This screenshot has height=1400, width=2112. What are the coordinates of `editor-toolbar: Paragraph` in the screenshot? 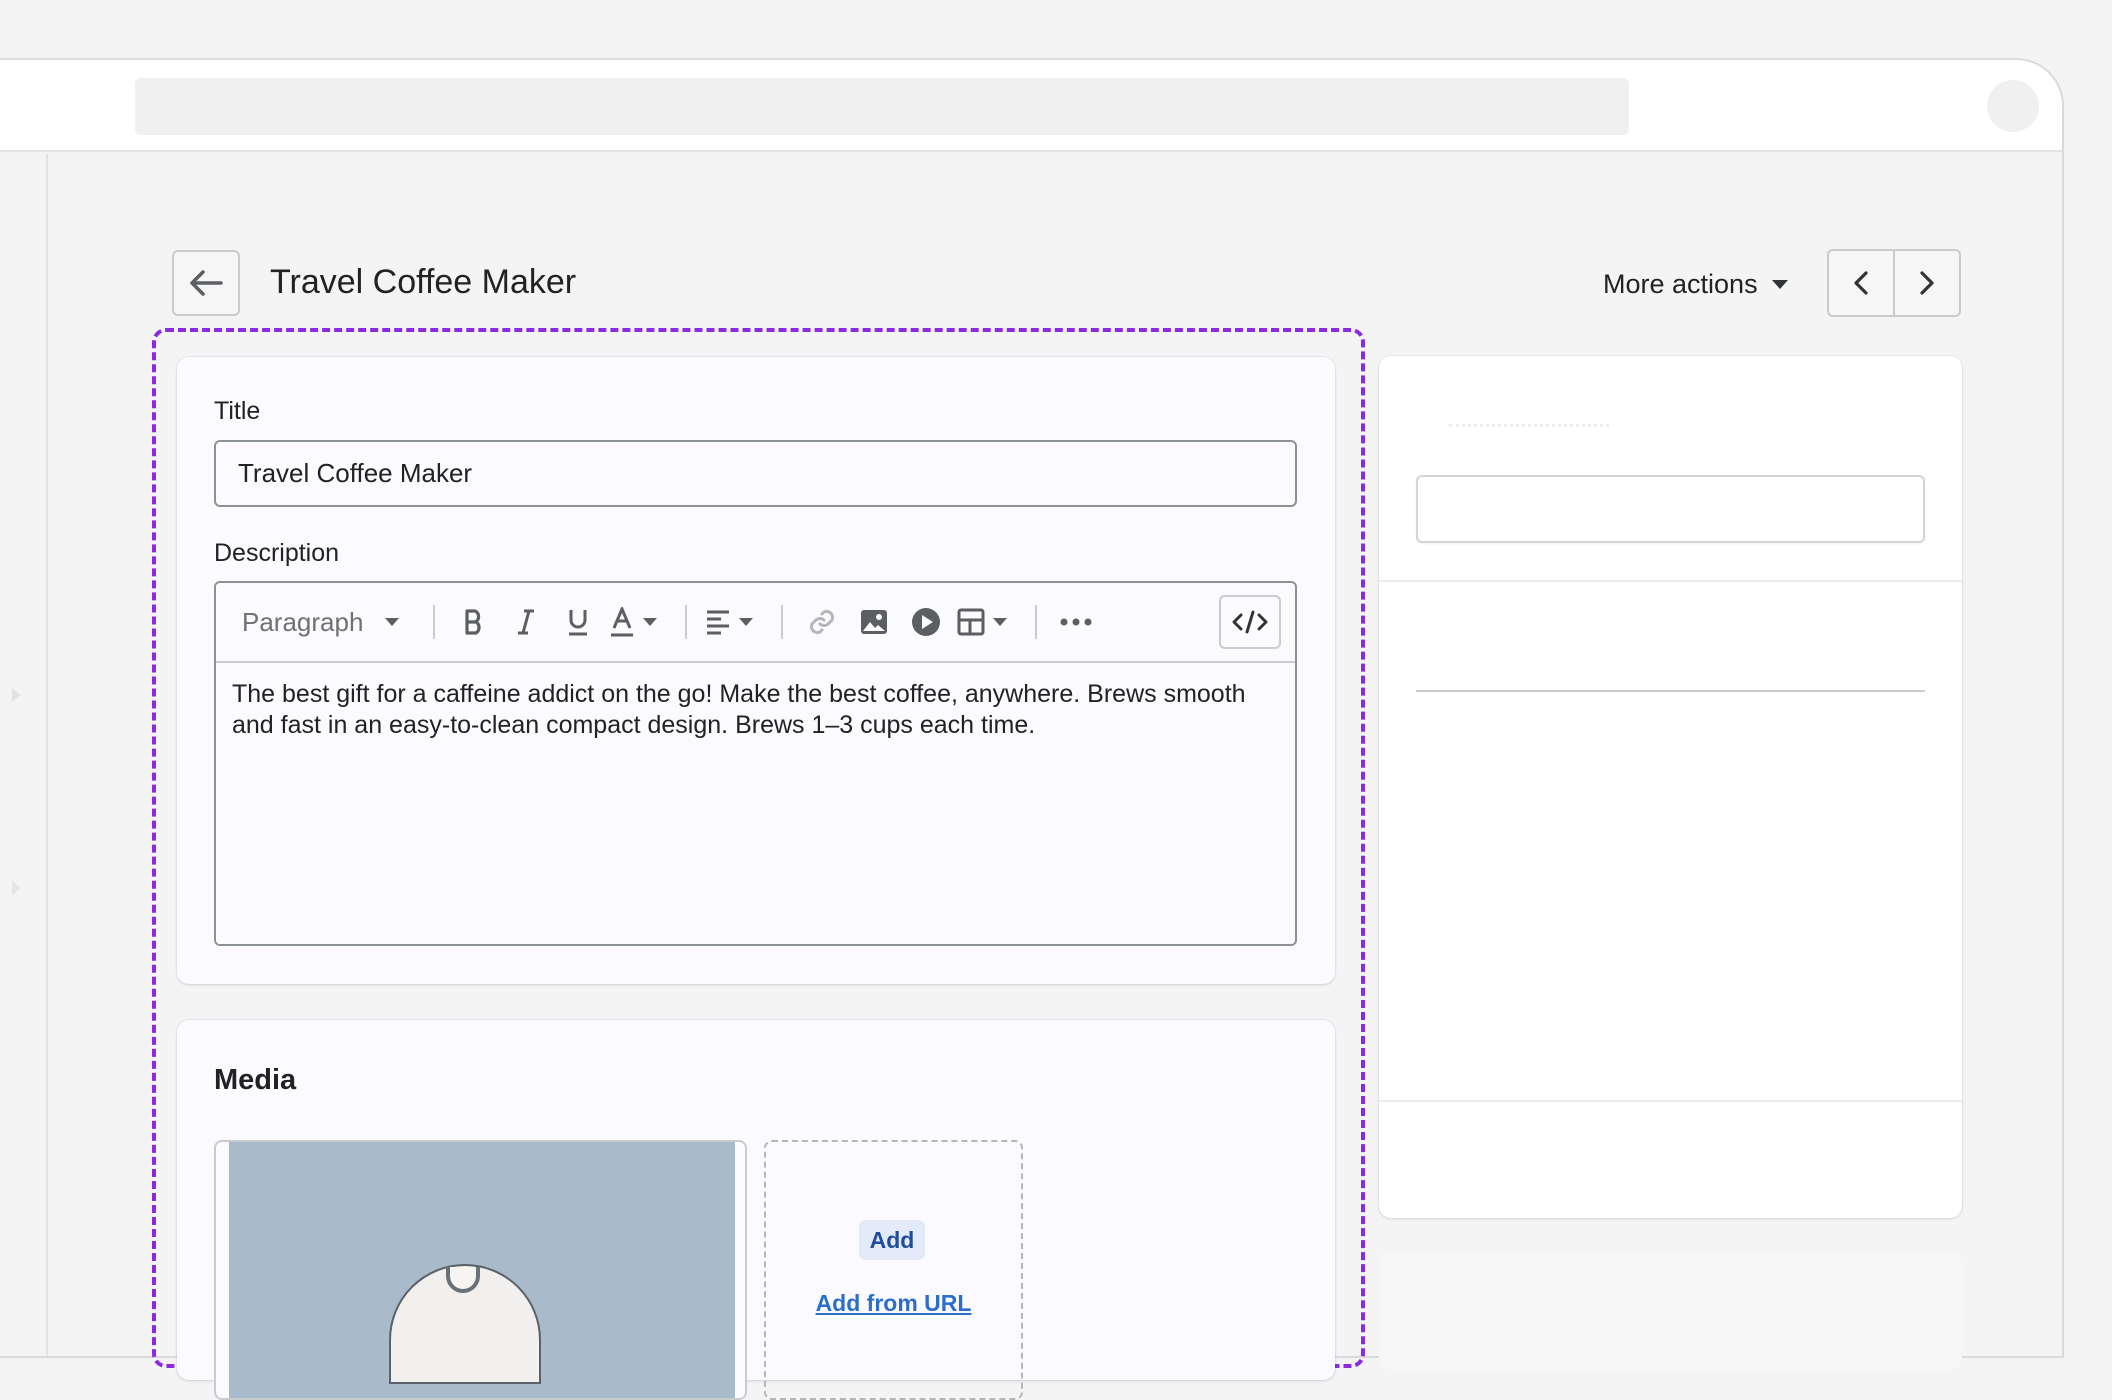 It's located at (755, 623).